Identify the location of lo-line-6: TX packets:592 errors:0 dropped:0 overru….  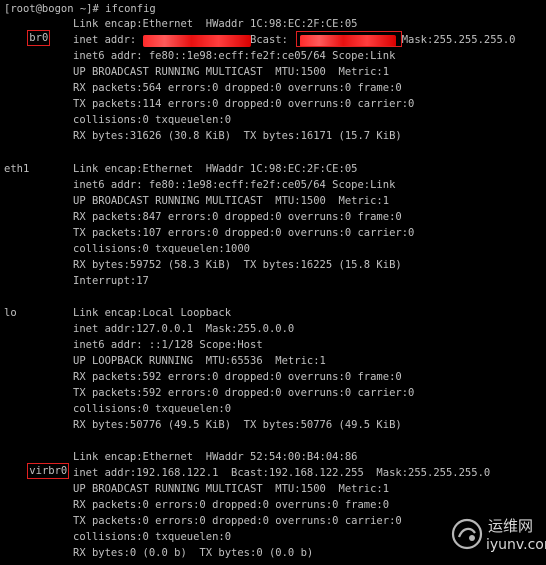
(244, 393).